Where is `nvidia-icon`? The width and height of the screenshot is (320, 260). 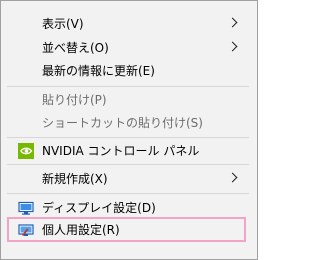 nvidia-icon is located at coordinates (26, 151).